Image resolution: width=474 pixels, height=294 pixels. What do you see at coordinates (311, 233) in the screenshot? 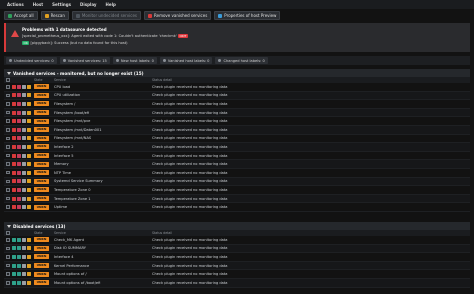
I see `column-status-detail: Status detail` at bounding box center [311, 233].